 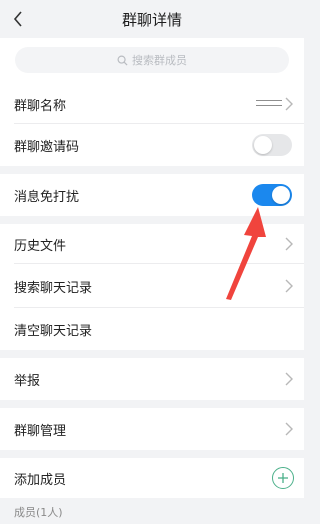 I want to click on group-name-label: 群聊名称, so click(x=40, y=106).